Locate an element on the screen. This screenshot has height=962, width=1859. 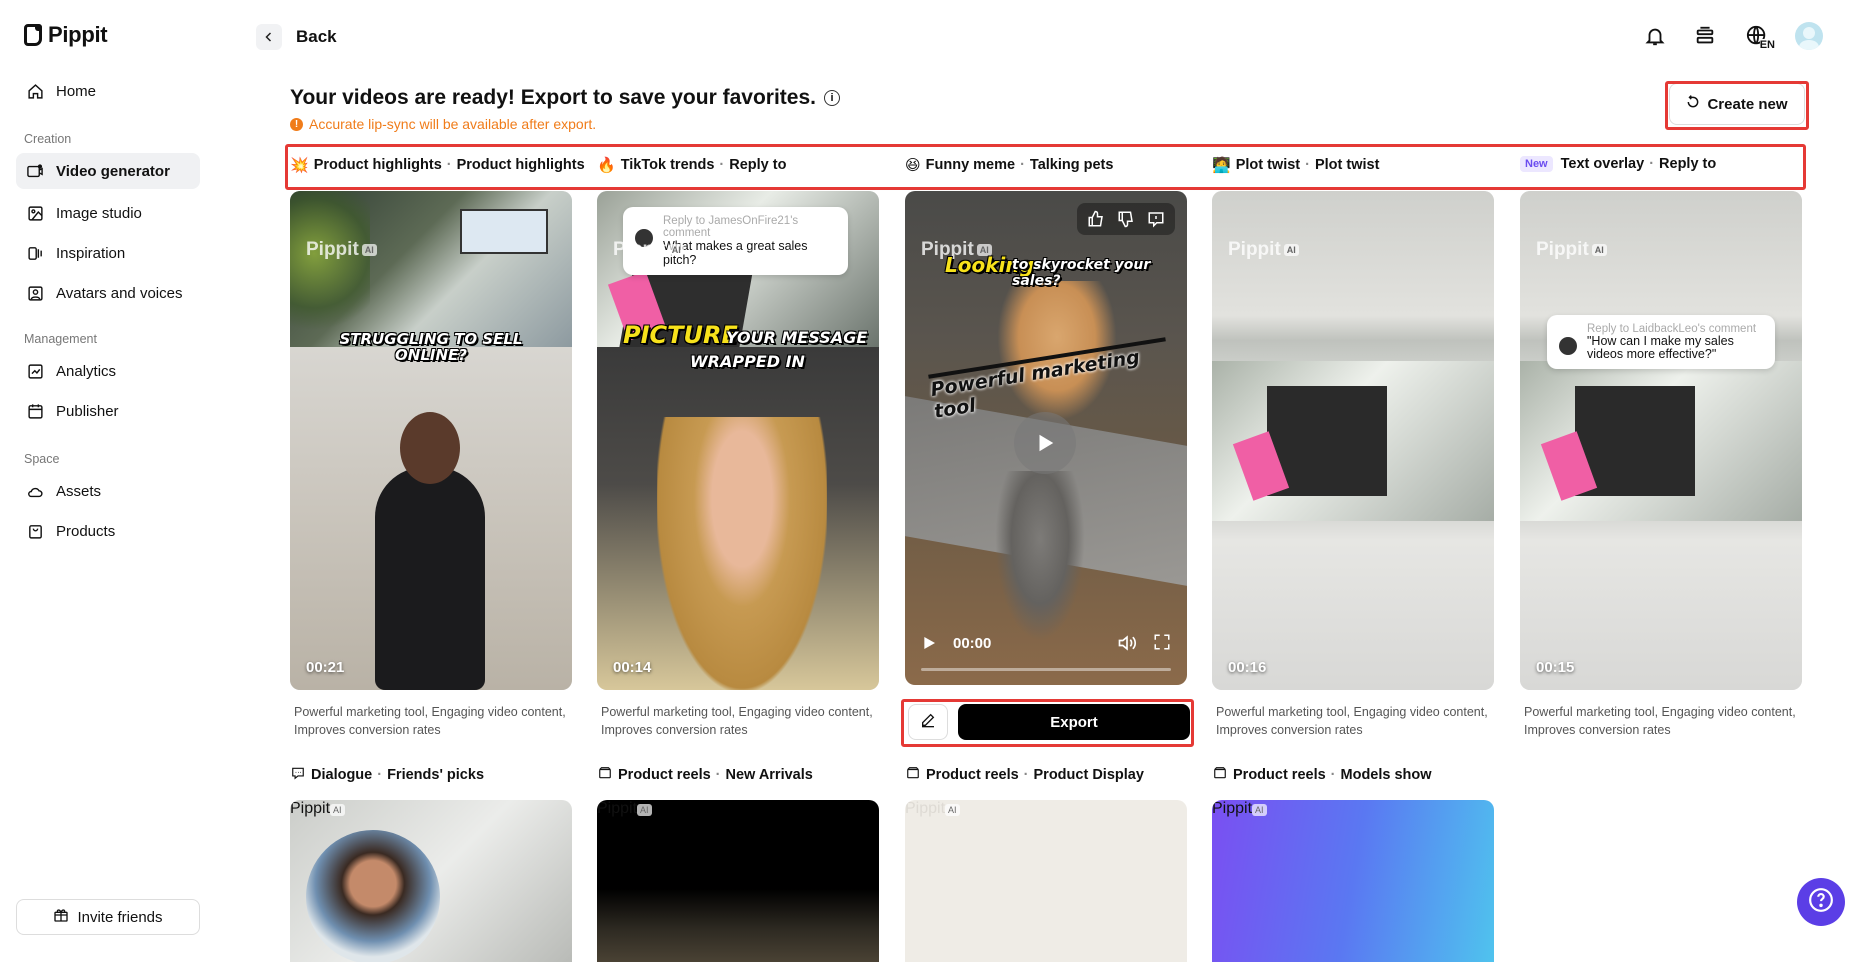
globe-language-icon: EN is located at coordinates (1758, 36).